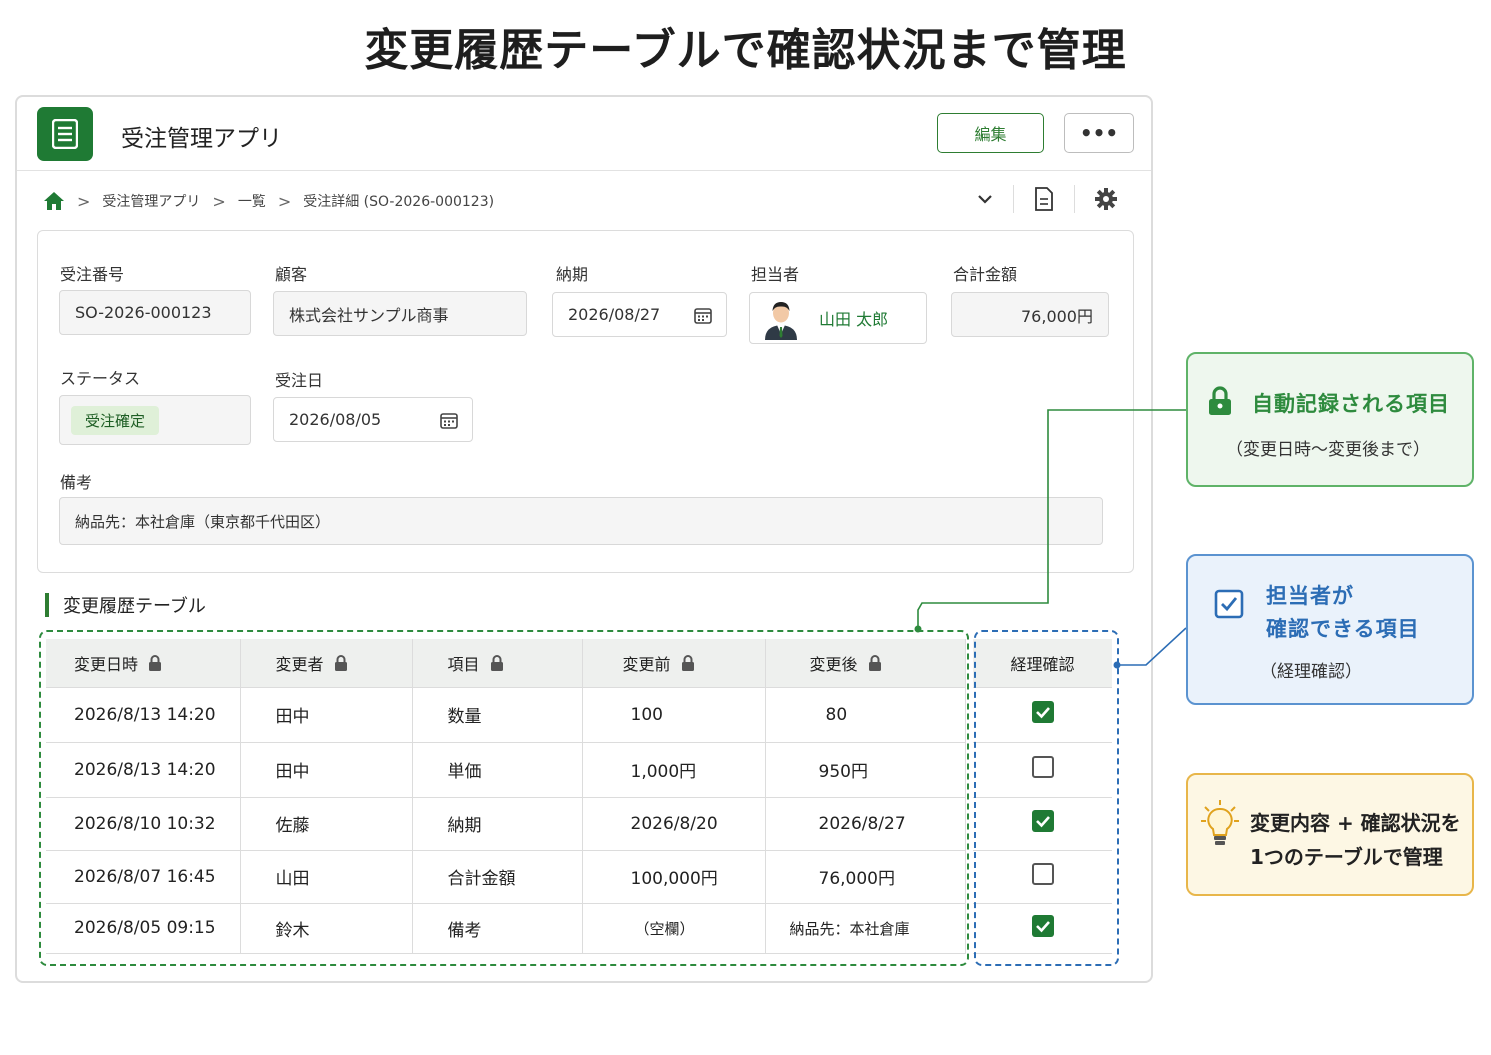  What do you see at coordinates (335, 419) in the screenshot?
I see `order-date-value: 2026/08/05` at bounding box center [335, 419].